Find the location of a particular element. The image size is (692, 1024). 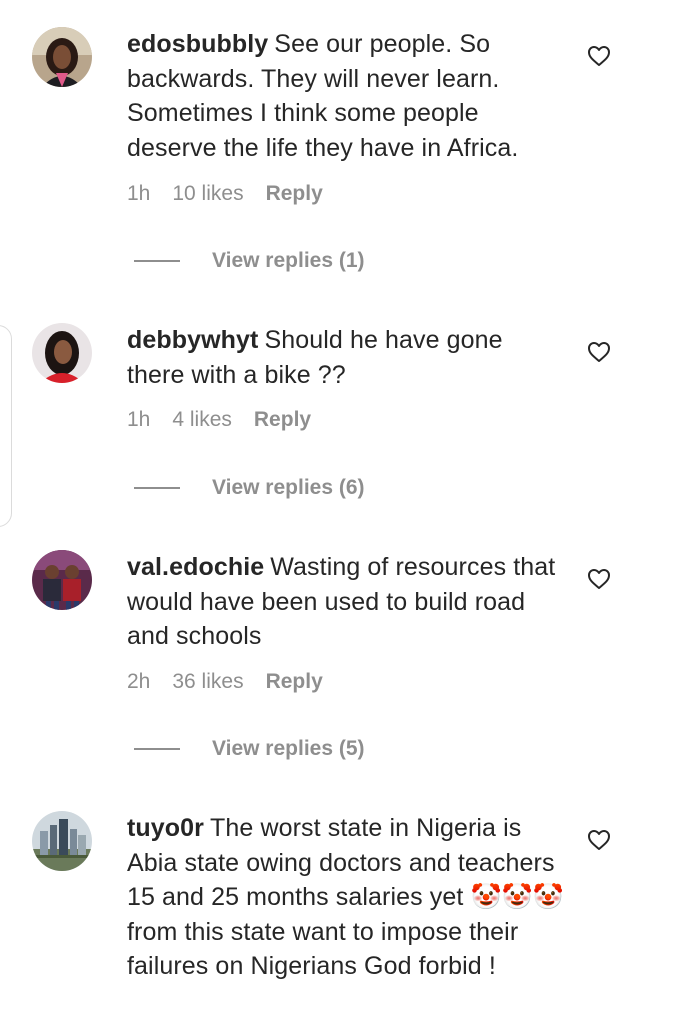

comment-meta: 1h 10 likes Reply is located at coordinates (225, 194).